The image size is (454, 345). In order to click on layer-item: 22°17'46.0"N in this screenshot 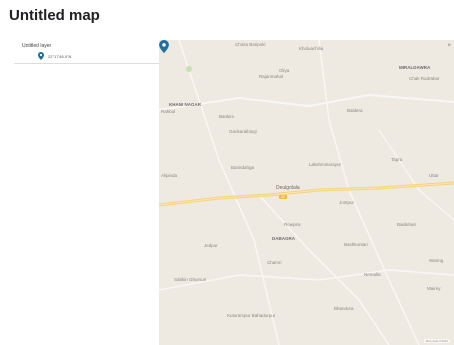, I will do `click(95, 56)`.